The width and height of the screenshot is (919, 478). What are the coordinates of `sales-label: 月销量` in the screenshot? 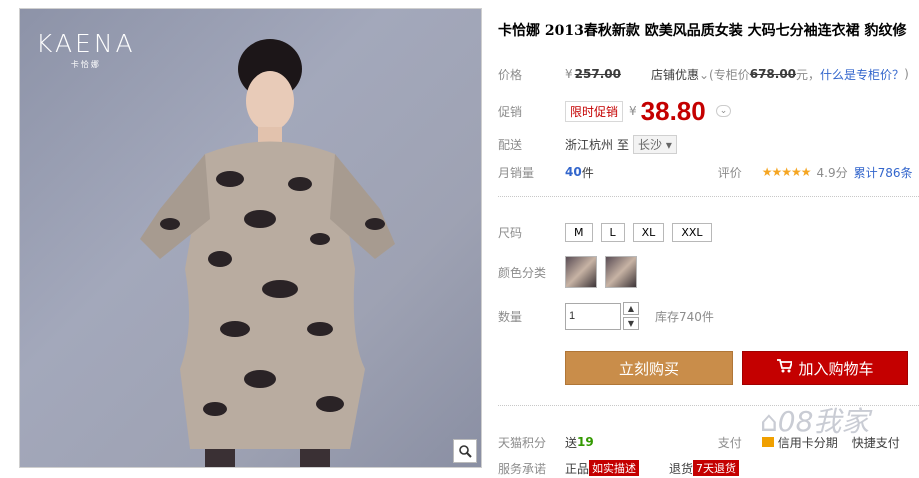 It's located at (516, 172).